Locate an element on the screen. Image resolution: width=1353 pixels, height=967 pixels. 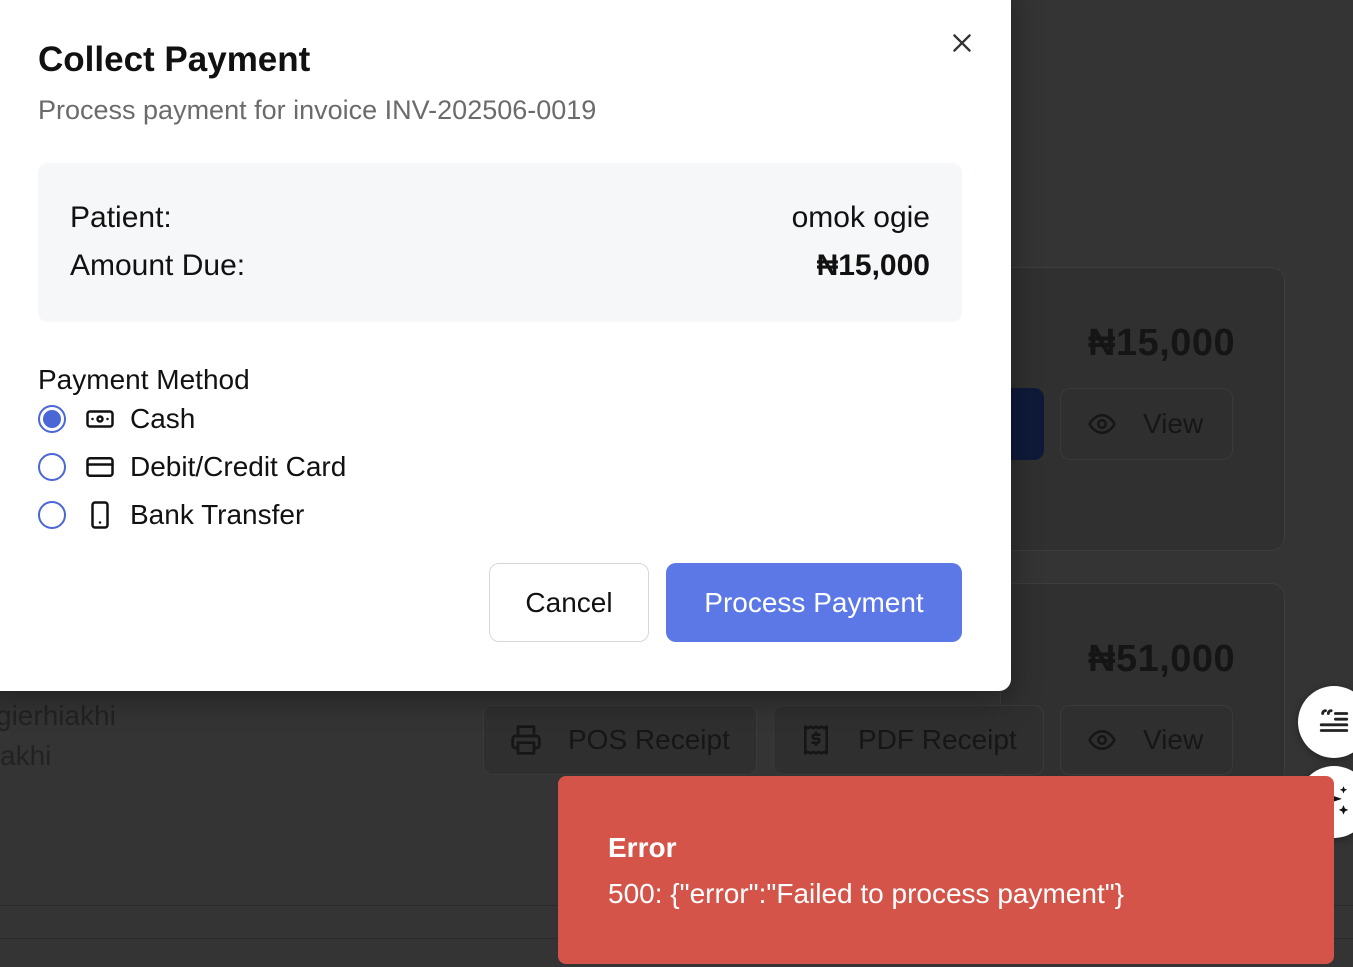
receipt-icon is located at coordinates (816, 740).